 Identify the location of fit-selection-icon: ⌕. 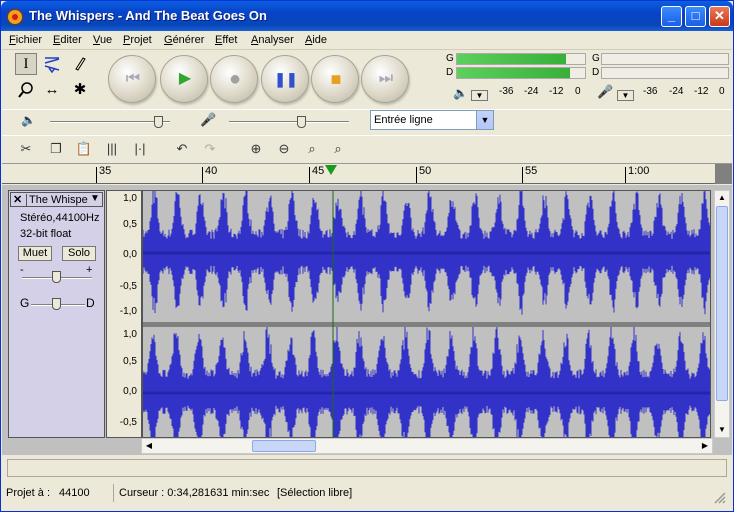
(312, 149).